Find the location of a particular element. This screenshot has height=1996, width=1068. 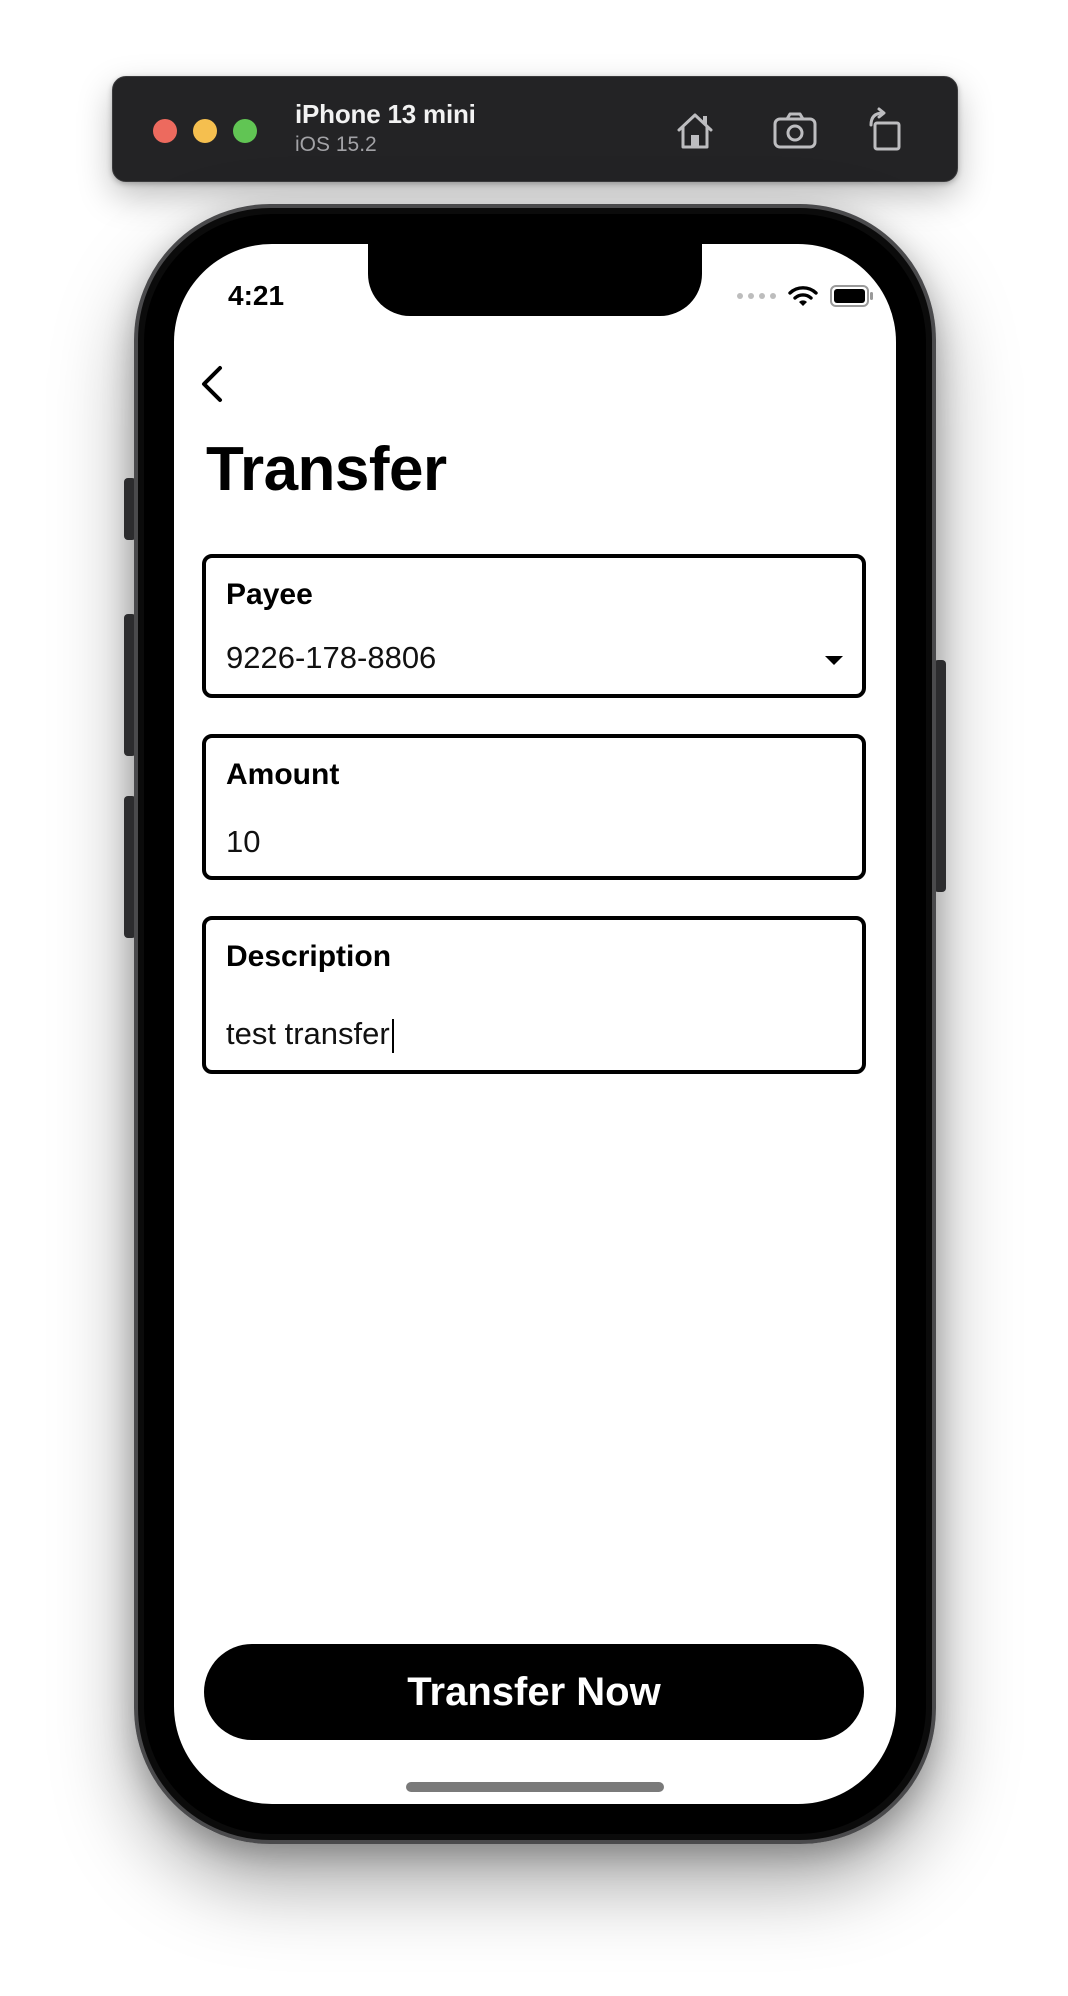

simulator-toolbar: iPhone 13 mini iOS 15.2 is located at coordinates (535, 129).